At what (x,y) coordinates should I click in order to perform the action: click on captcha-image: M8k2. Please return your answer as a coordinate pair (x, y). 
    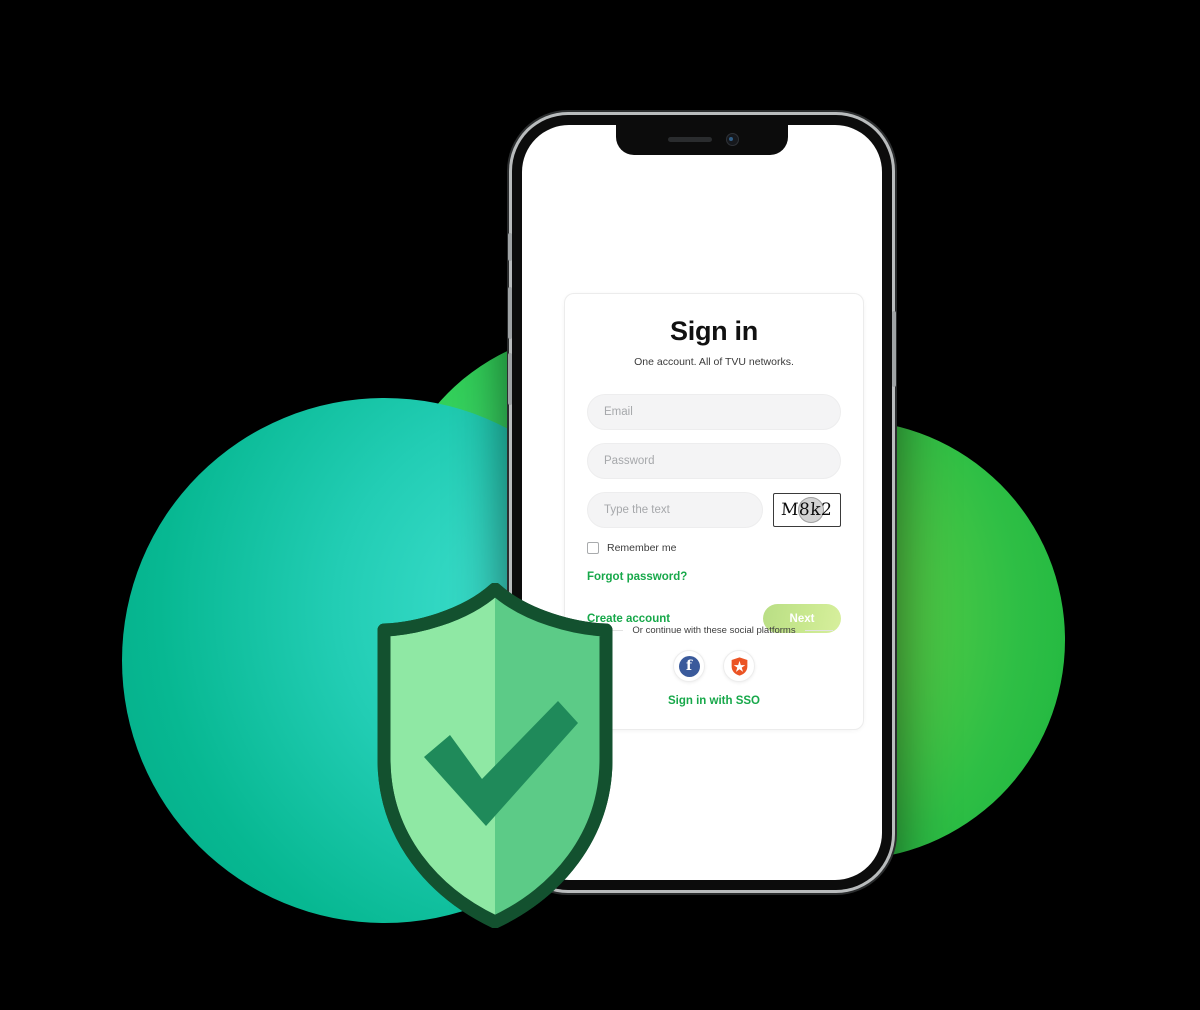
    Looking at the image, I should click on (807, 510).